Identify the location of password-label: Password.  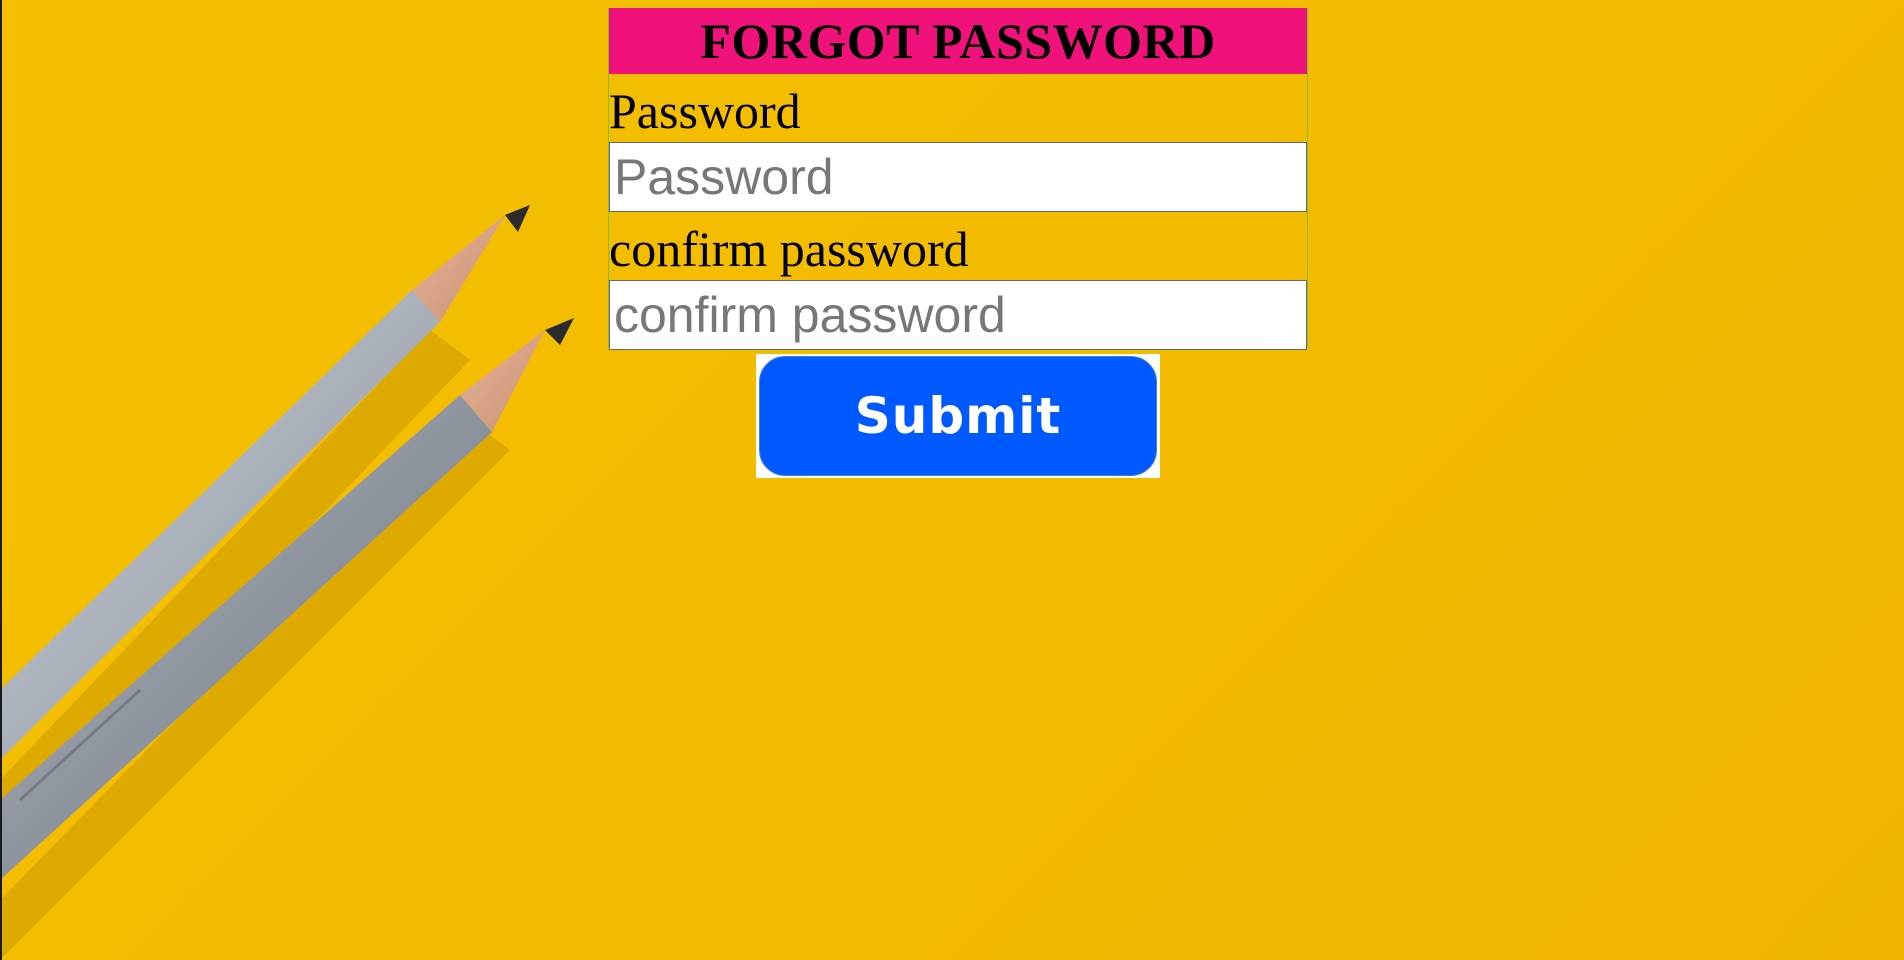
(705, 111).